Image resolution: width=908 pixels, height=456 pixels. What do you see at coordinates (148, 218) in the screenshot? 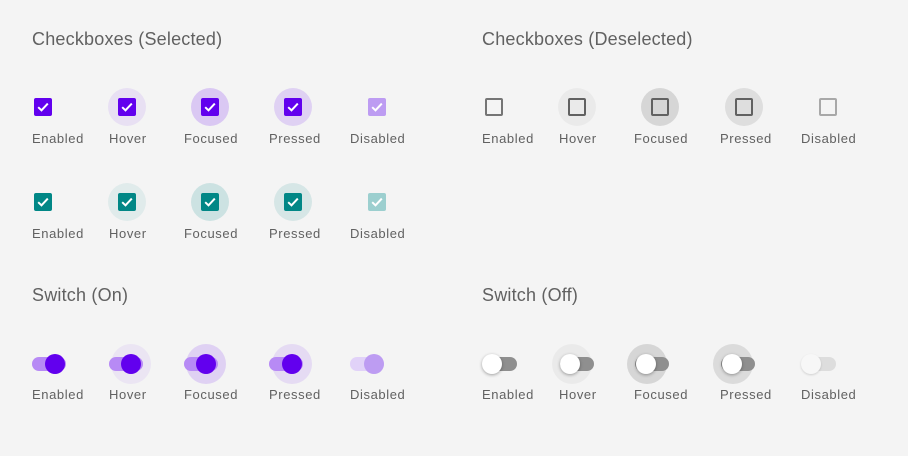
I see `checkbox-secondary-hover: Hover` at bounding box center [148, 218].